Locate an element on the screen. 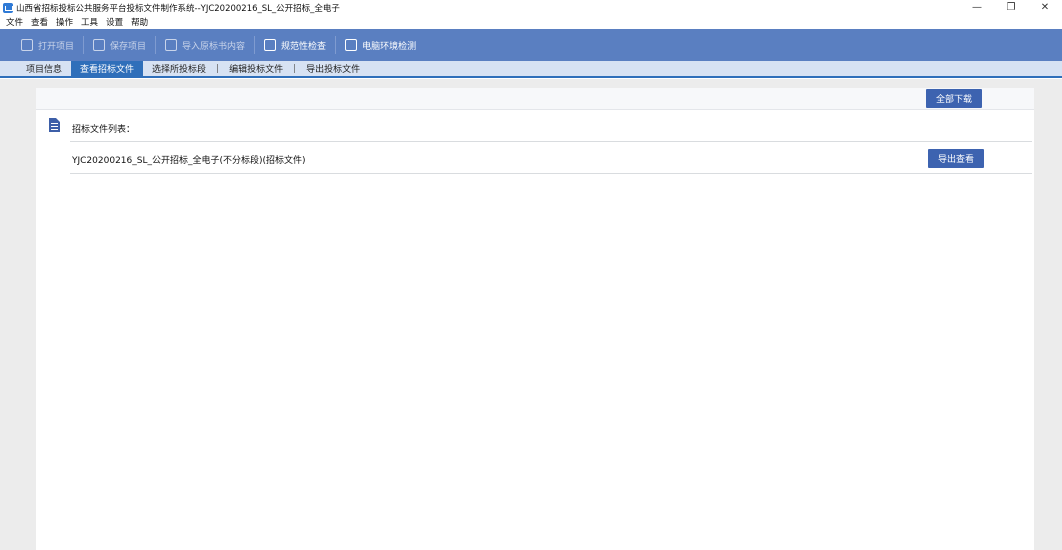 This screenshot has width=1062, height=550. panel-header is located at coordinates (535, 99).